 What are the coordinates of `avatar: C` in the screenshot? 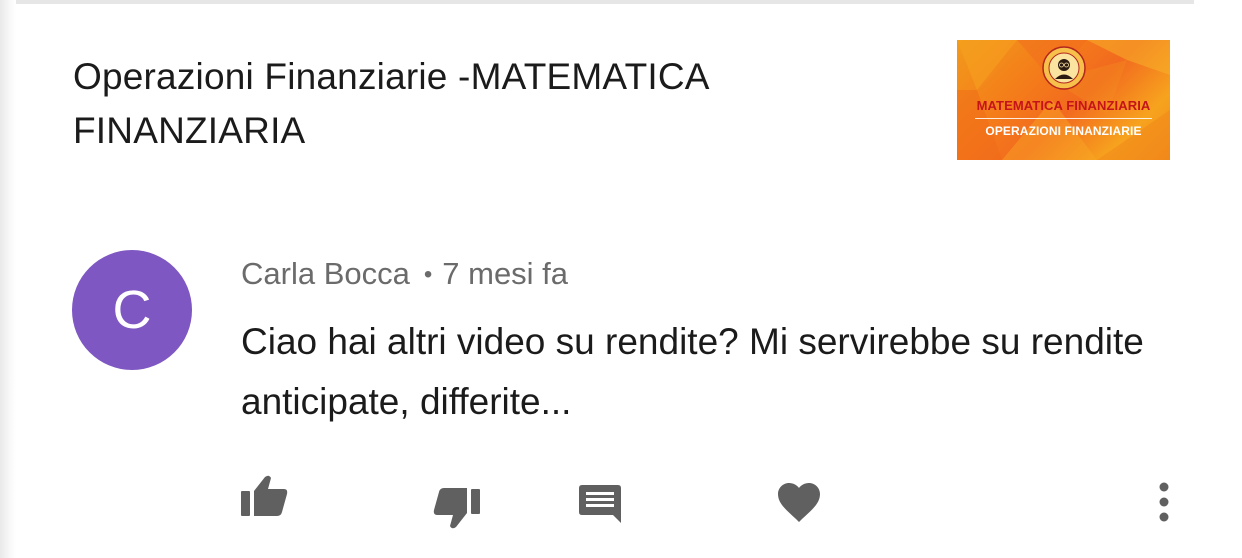 It's located at (132, 310).